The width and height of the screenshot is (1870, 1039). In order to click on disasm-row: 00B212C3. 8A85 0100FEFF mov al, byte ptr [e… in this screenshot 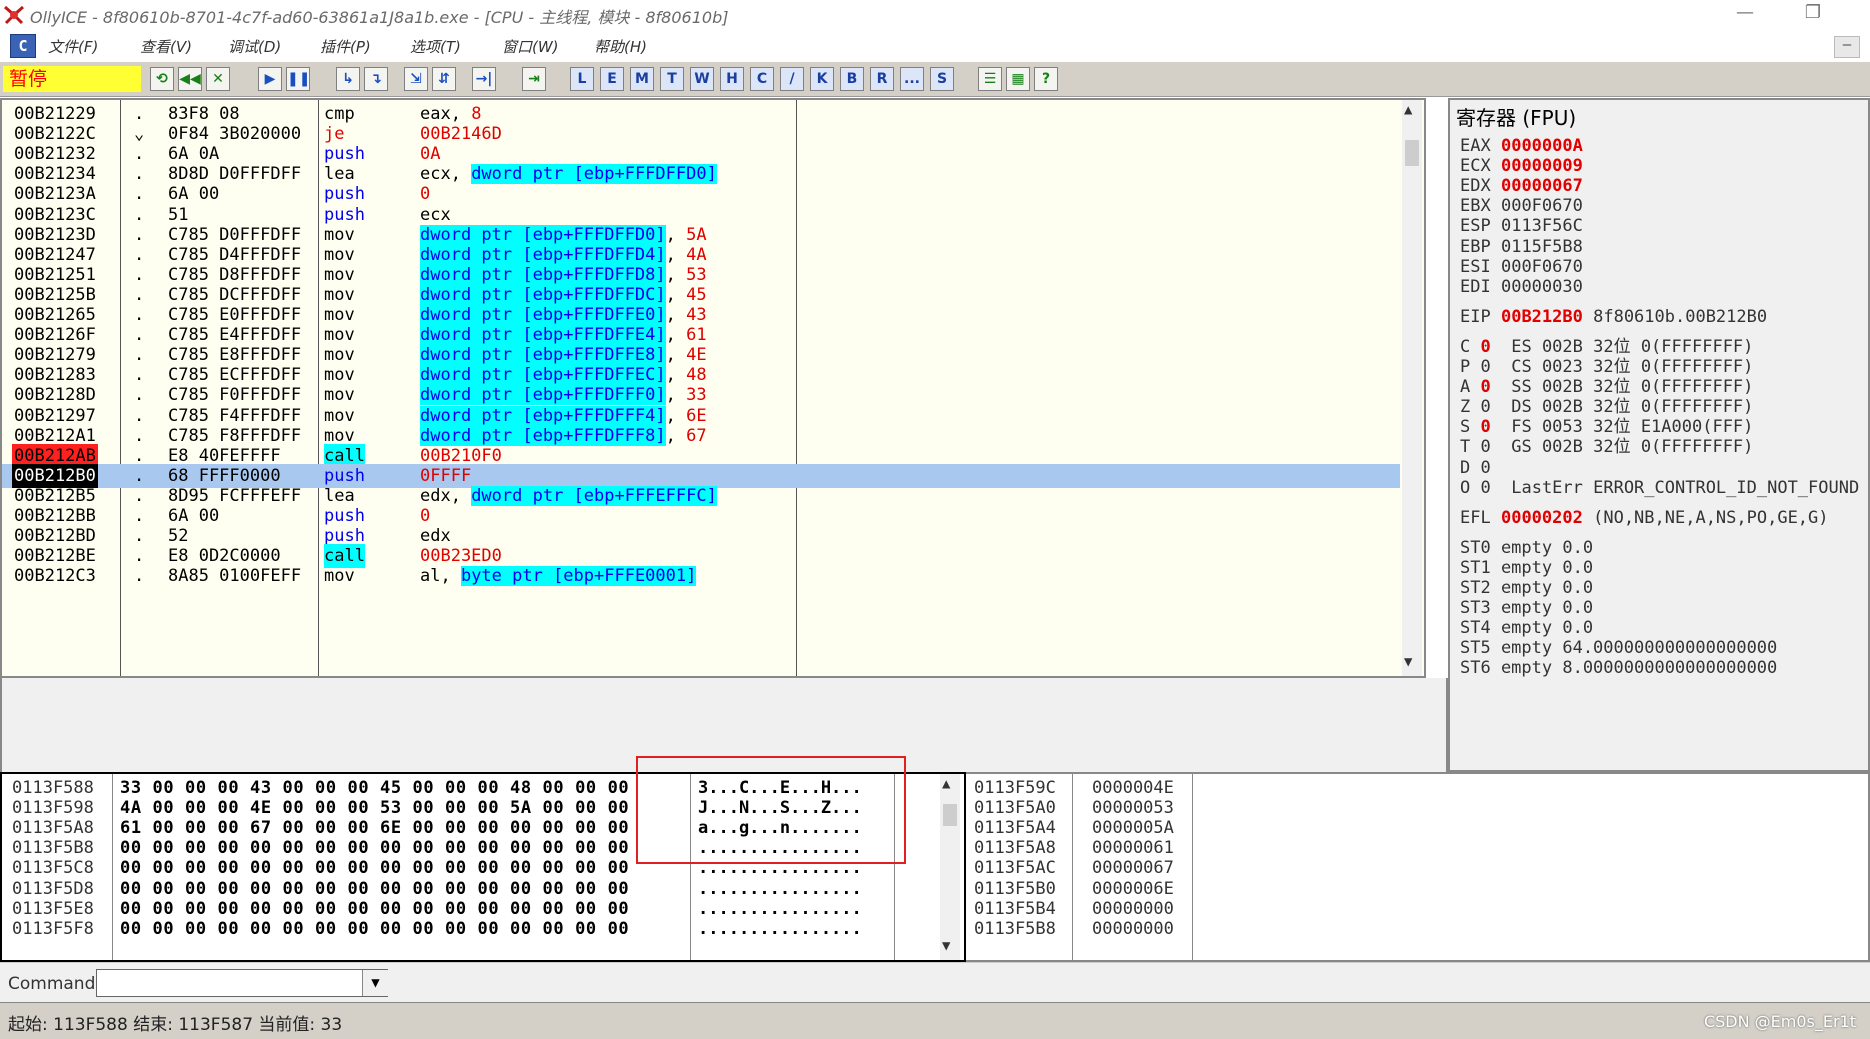, I will do `click(712, 576)`.